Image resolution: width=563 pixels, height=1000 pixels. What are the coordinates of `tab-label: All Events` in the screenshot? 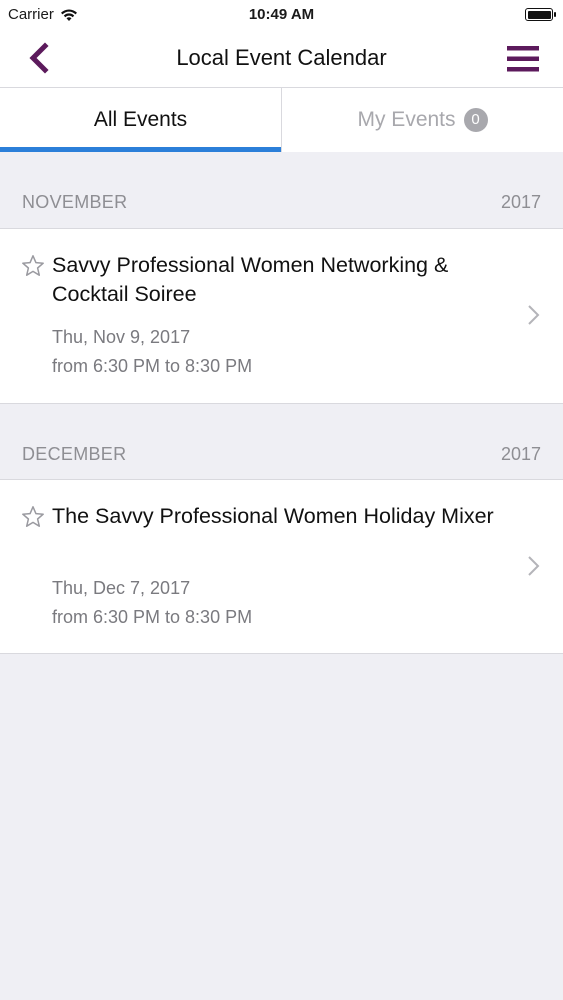 It's located at (140, 119).